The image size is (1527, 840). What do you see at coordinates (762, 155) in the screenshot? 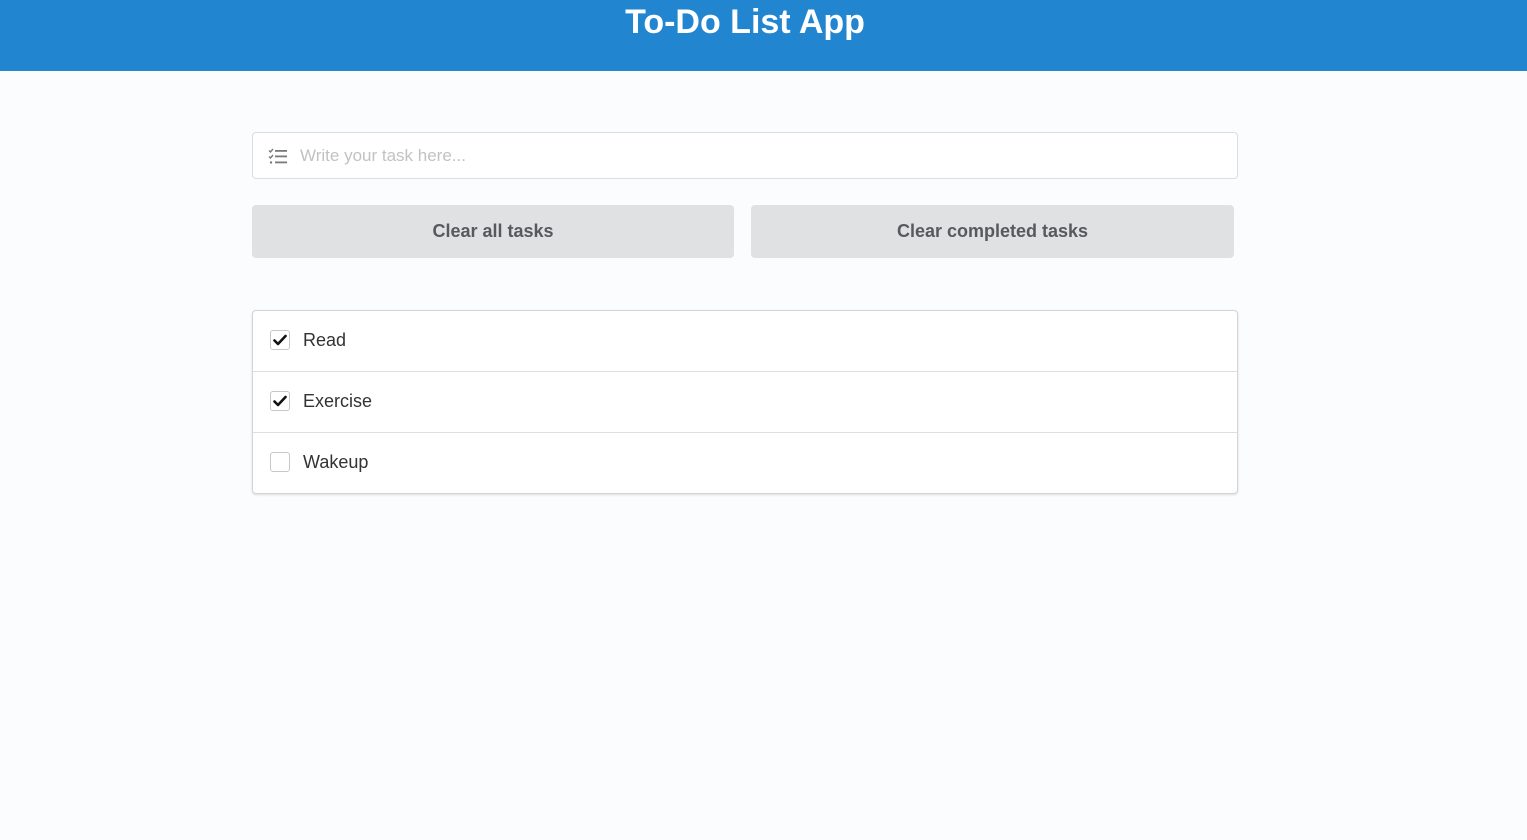
I see `task-input` at bounding box center [762, 155].